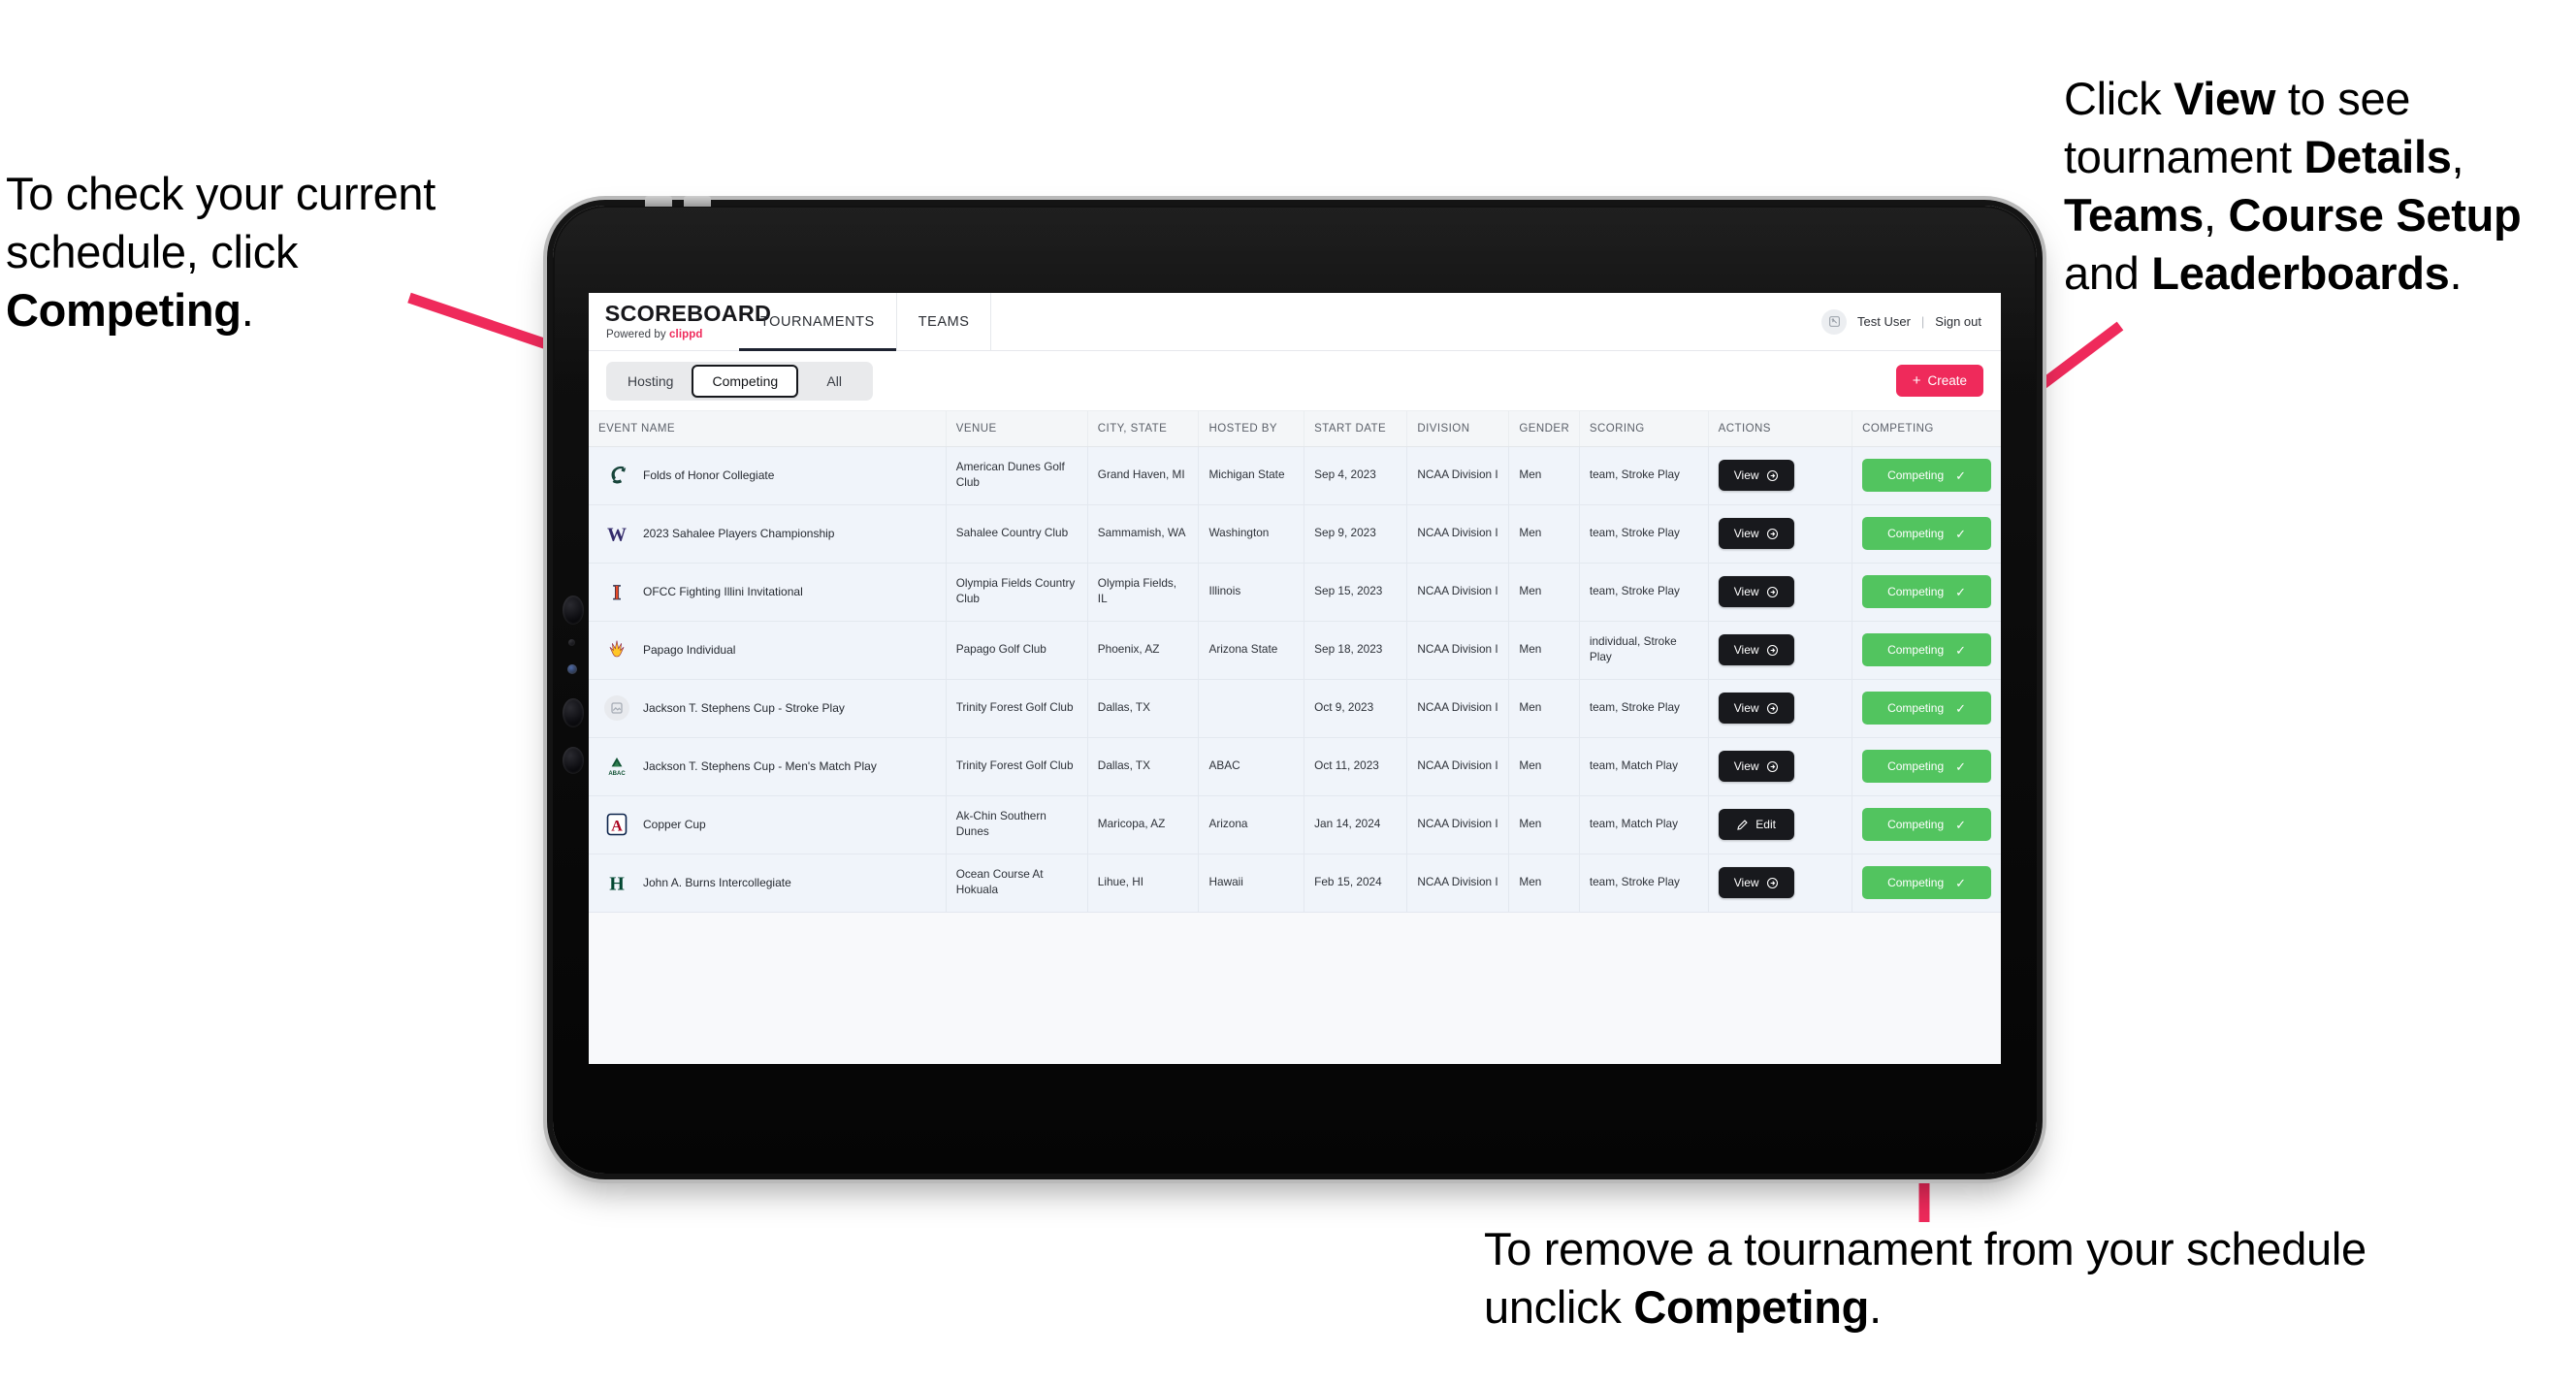  What do you see at coordinates (1356, 708) in the screenshot?
I see `cell-start-date: Oct 9, 2023` at bounding box center [1356, 708].